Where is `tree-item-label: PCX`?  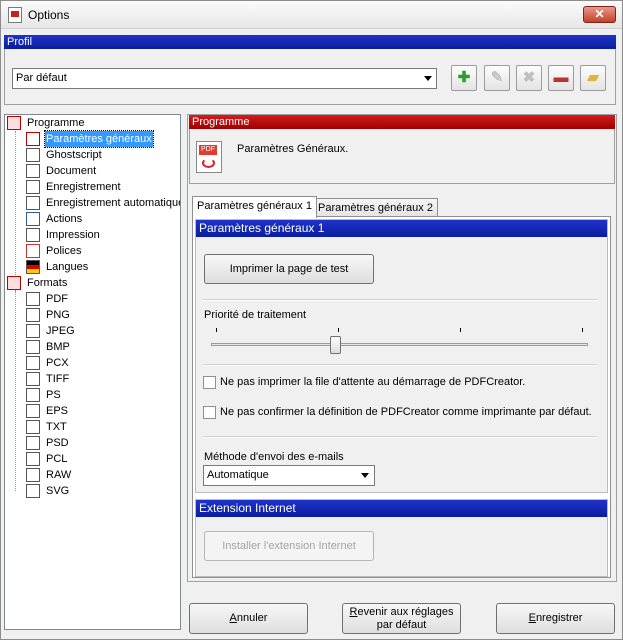 tree-item-label: PCX is located at coordinates (57, 363).